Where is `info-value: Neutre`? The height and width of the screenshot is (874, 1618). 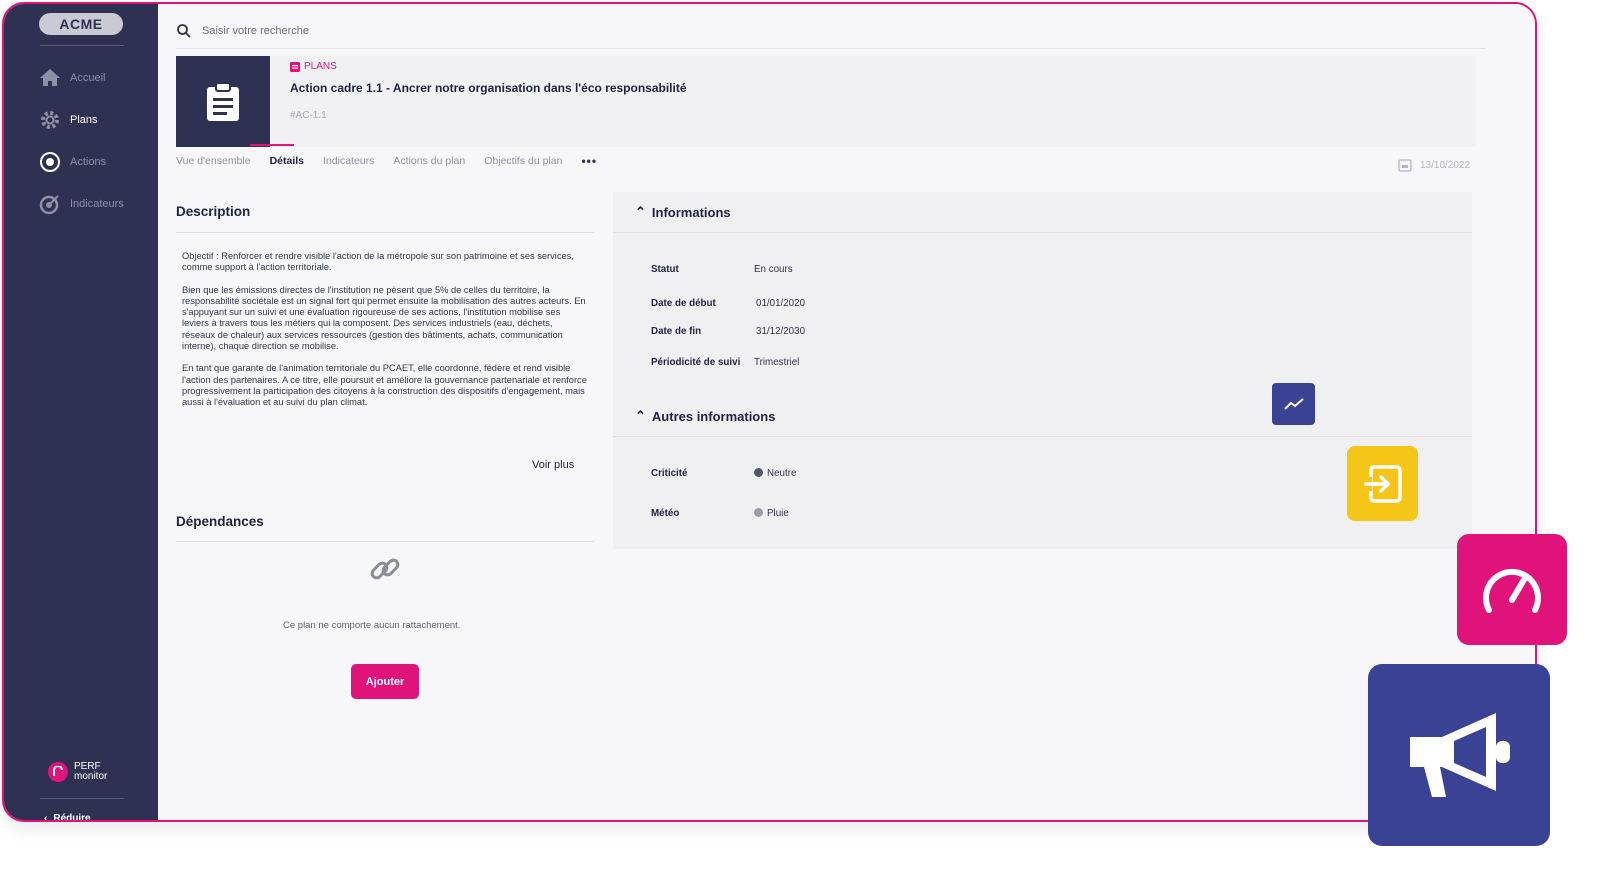 info-value: Neutre is located at coordinates (782, 473).